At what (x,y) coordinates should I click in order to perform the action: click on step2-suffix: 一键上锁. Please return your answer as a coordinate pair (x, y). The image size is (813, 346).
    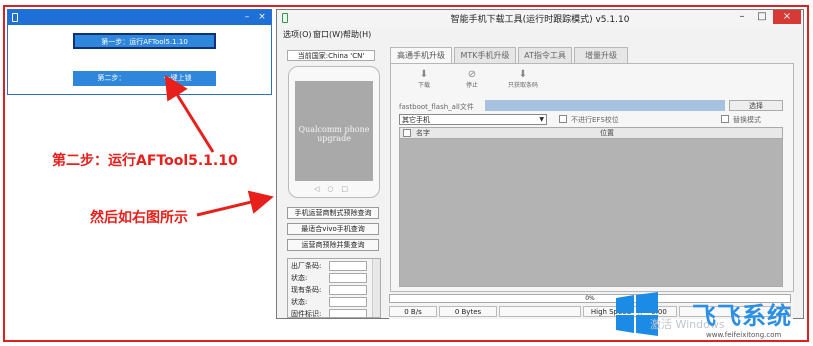
    Looking at the image, I should click on (177, 78).